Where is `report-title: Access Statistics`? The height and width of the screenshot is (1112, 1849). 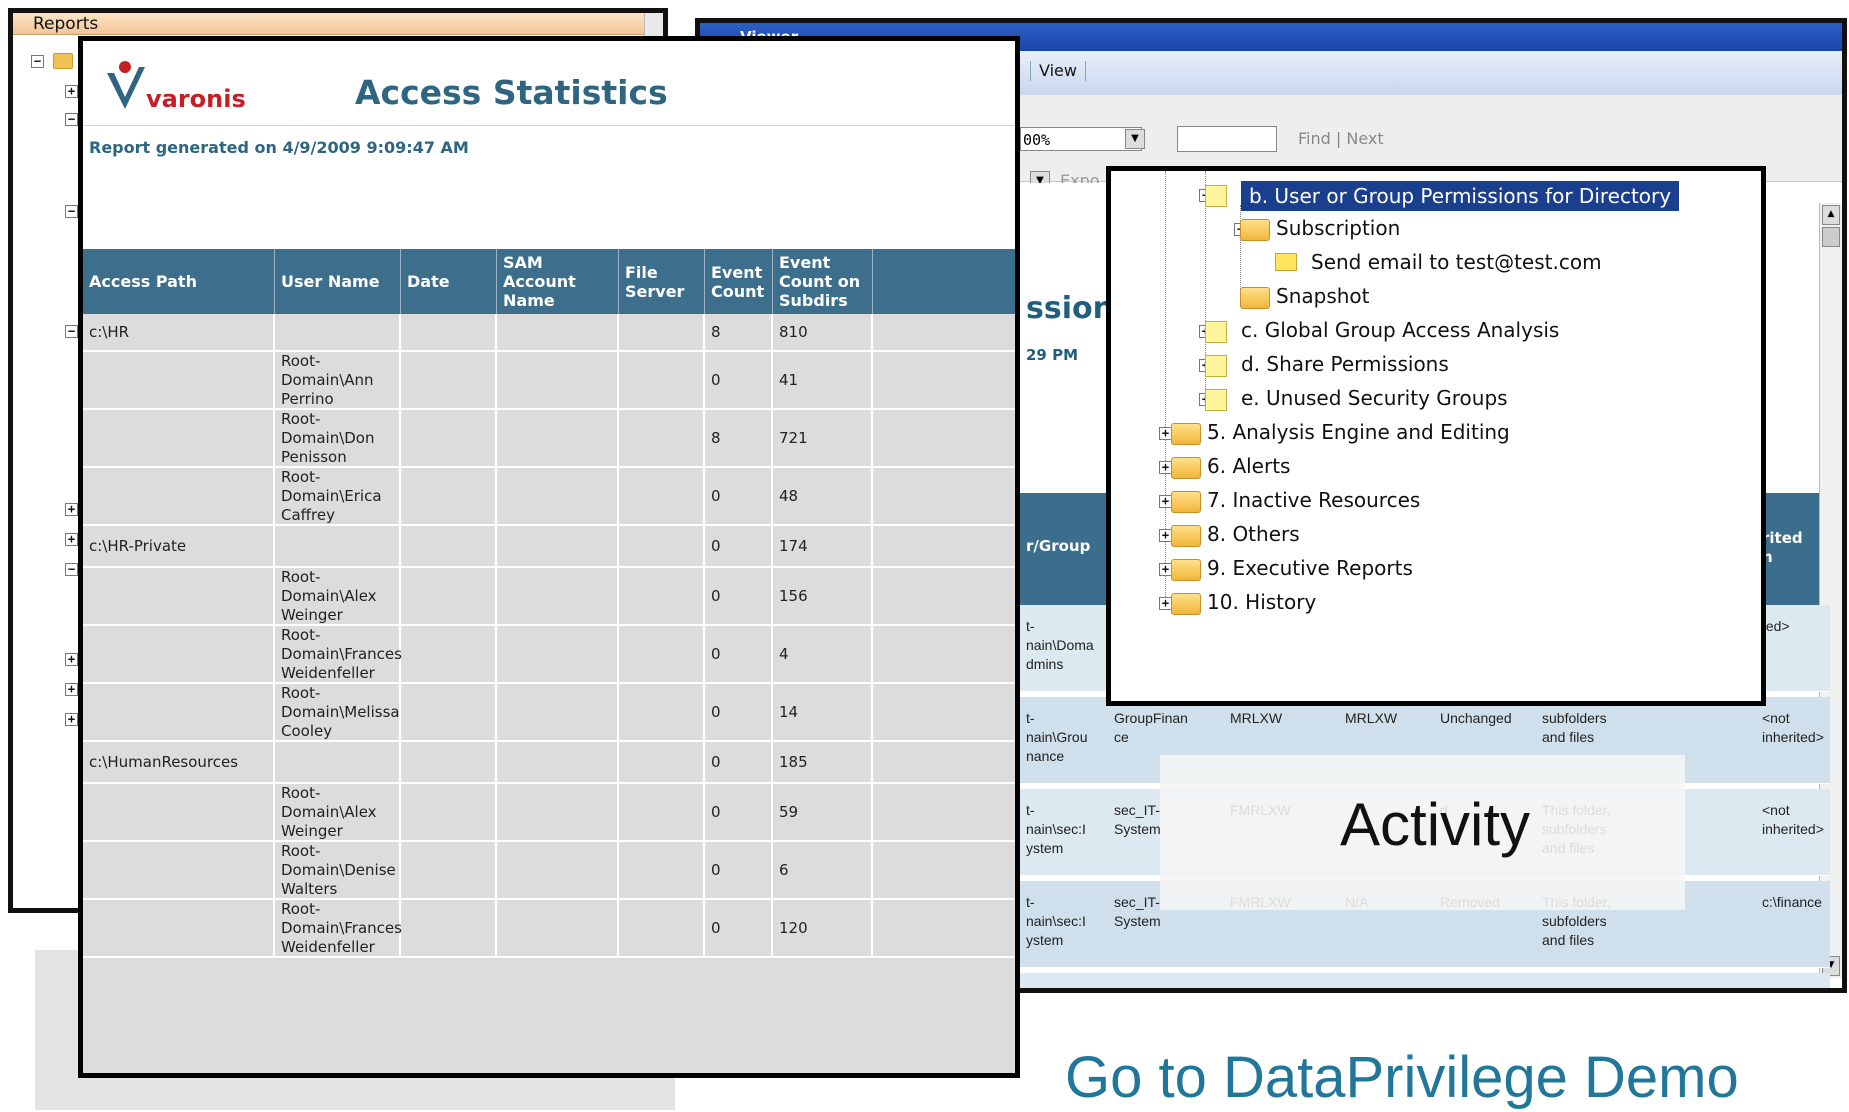 report-title: Access Statistics is located at coordinates (511, 92).